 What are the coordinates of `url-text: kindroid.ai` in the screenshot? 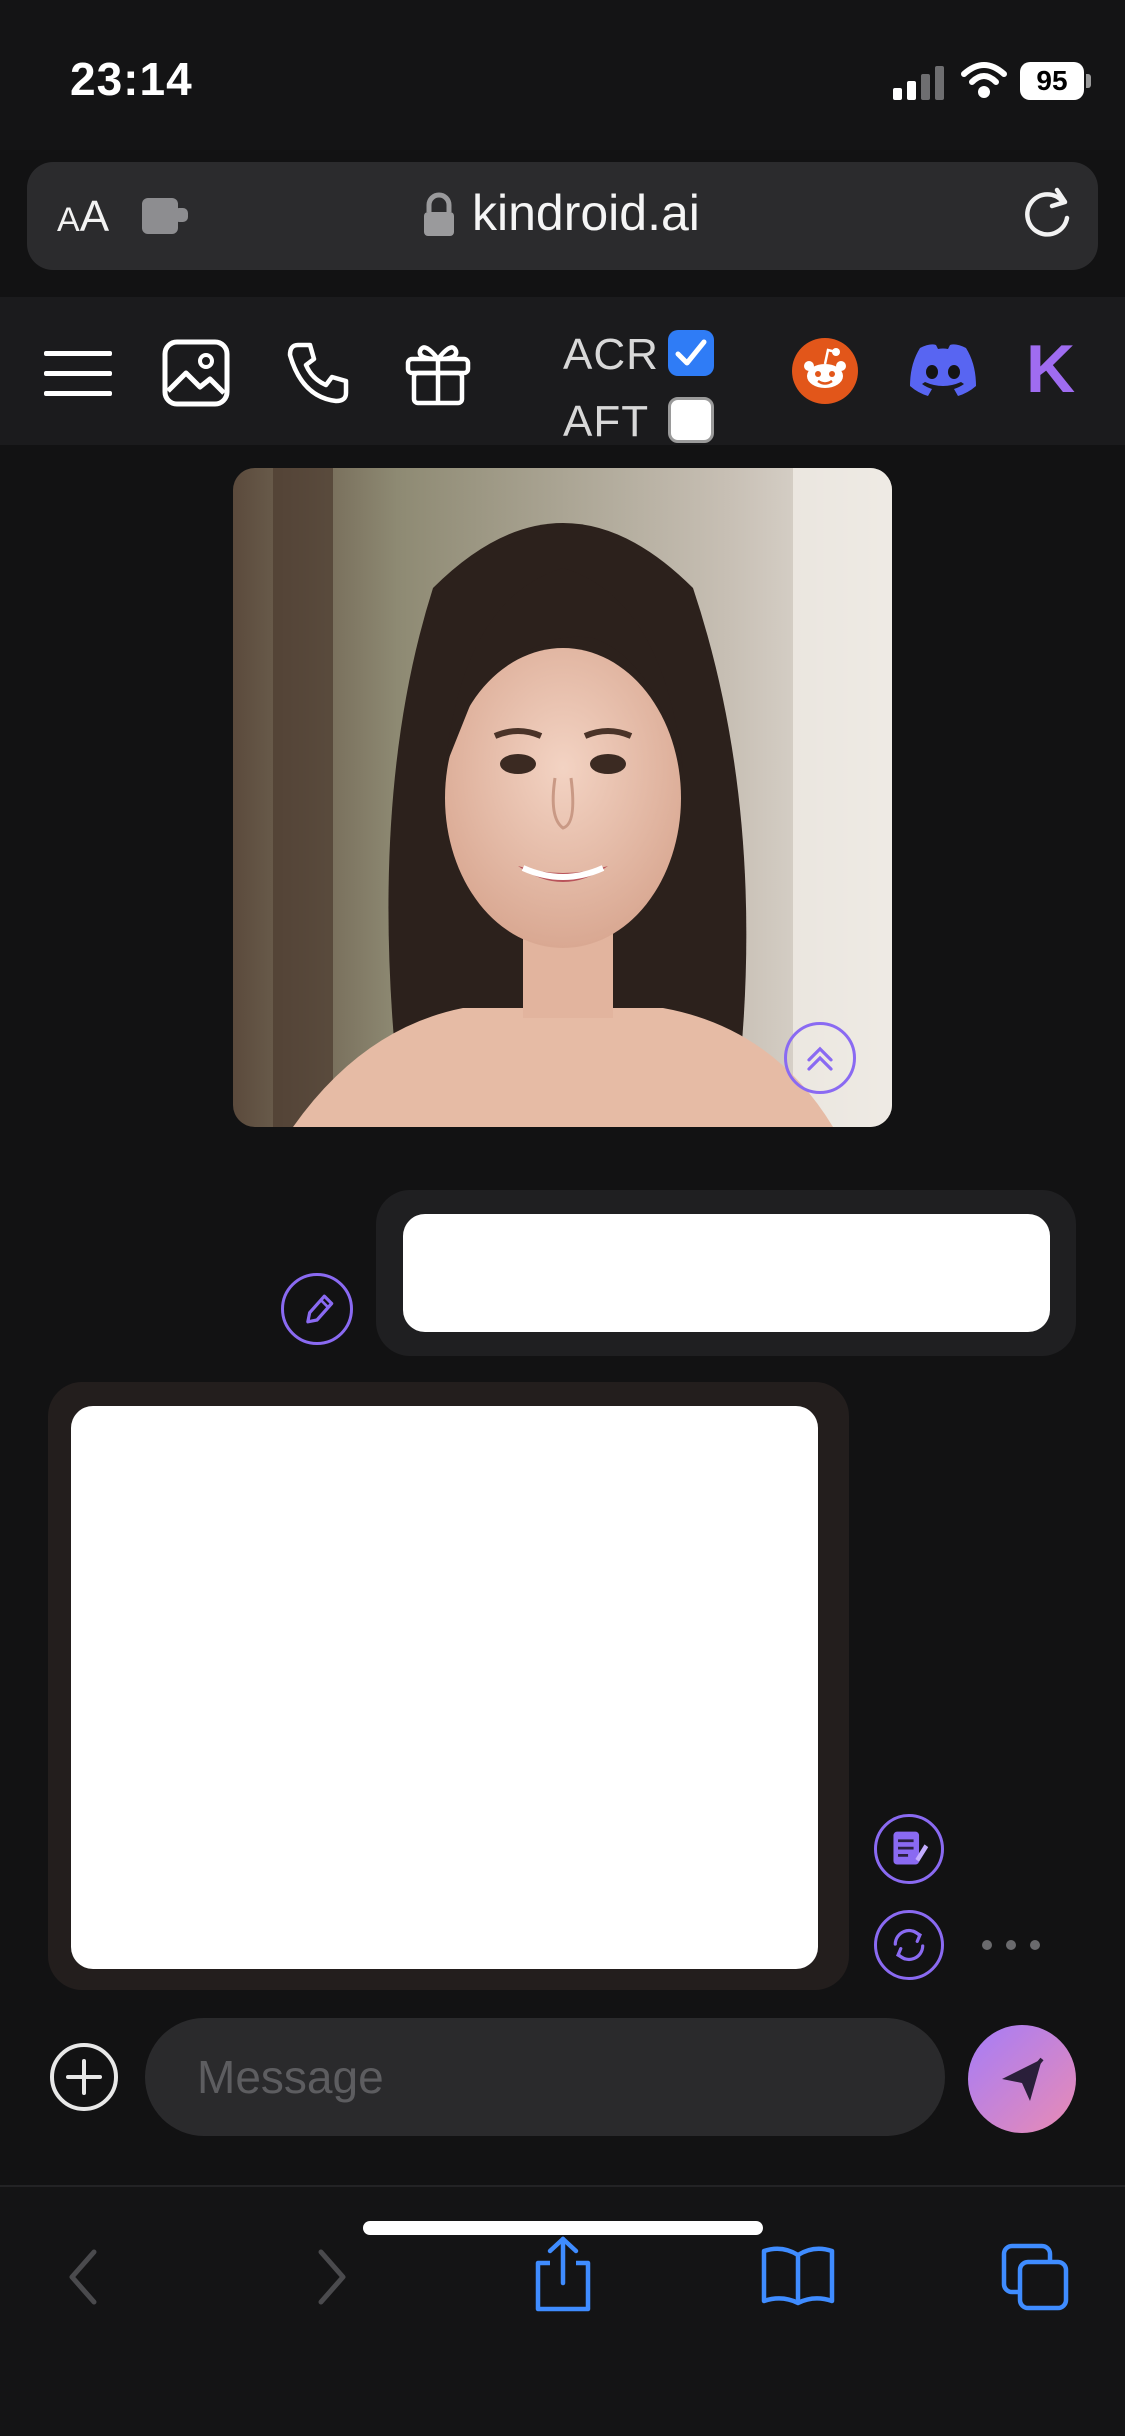 It's located at (586, 213).